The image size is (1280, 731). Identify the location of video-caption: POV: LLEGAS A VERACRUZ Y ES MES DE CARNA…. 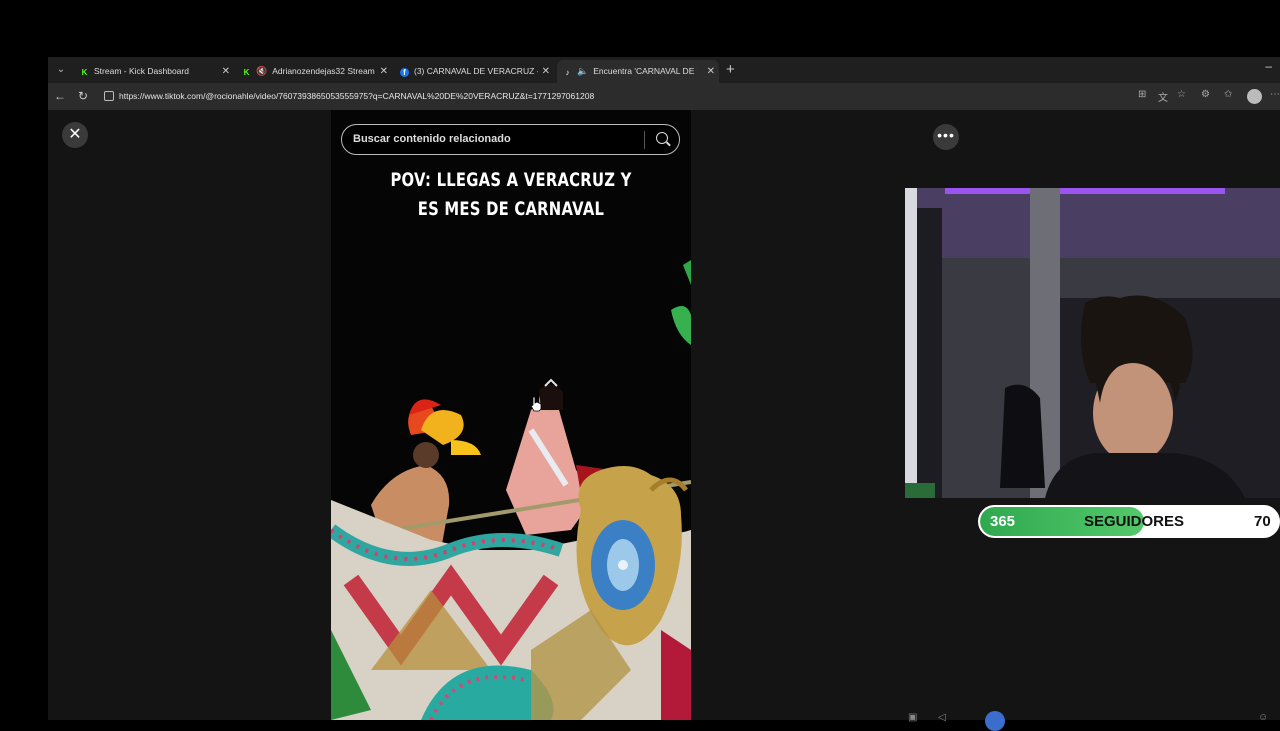
(511, 195).